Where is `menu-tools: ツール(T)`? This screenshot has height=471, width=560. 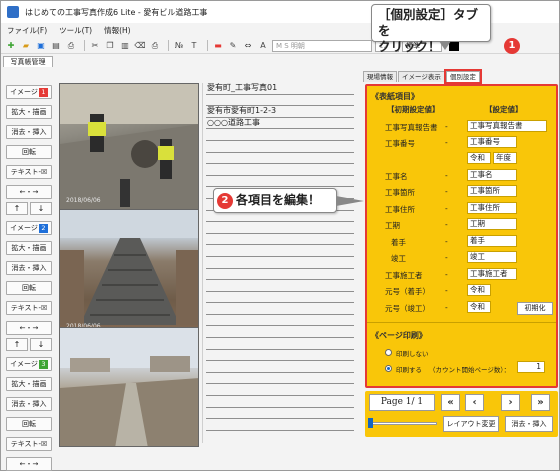
menu-tools: ツール(T) is located at coordinates (75, 30).